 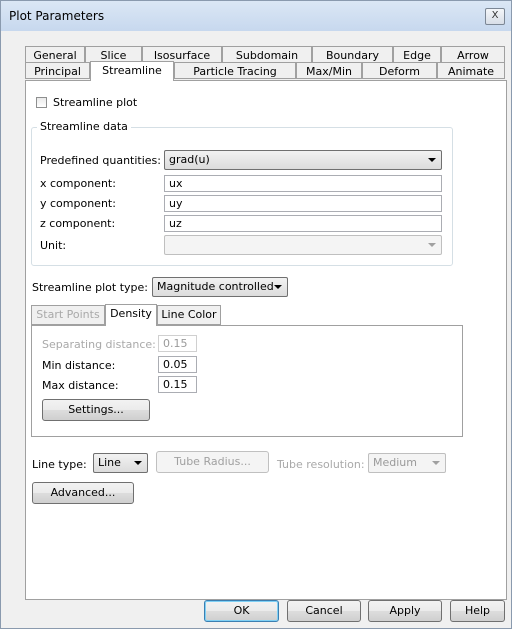 What do you see at coordinates (303, 245) in the screenshot?
I see `unit-select` at bounding box center [303, 245].